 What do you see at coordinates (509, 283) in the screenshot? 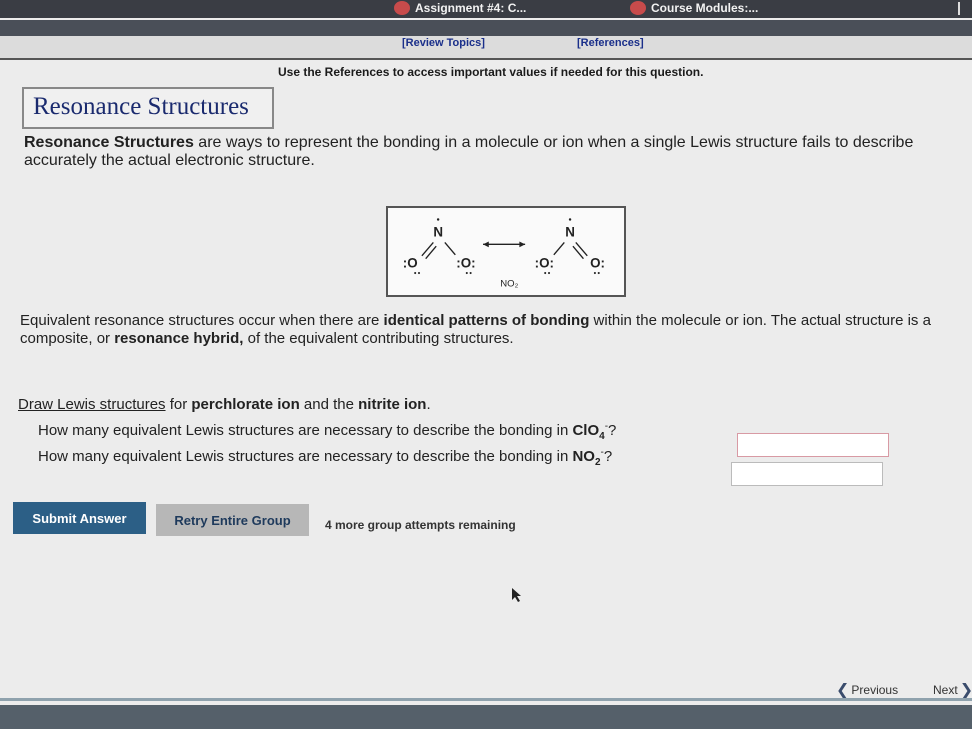
I see `diagram-caption: NO₂` at bounding box center [509, 283].